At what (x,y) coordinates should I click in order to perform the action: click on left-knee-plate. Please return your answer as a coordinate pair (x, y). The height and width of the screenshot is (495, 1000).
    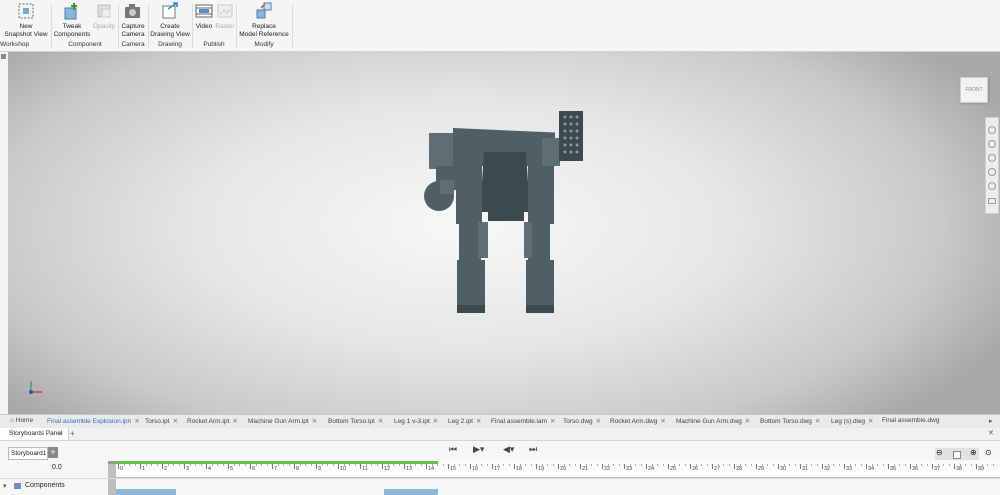
    Looking at the image, I should click on (483, 240).